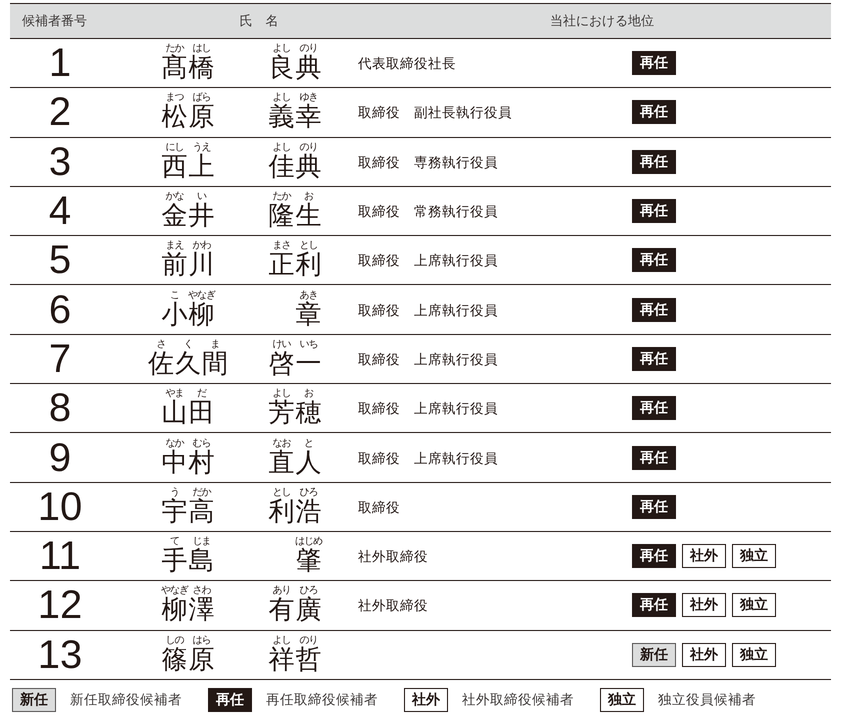  Describe the element at coordinates (175, 512) in the screenshot. I see `name-character: 宇` at that location.